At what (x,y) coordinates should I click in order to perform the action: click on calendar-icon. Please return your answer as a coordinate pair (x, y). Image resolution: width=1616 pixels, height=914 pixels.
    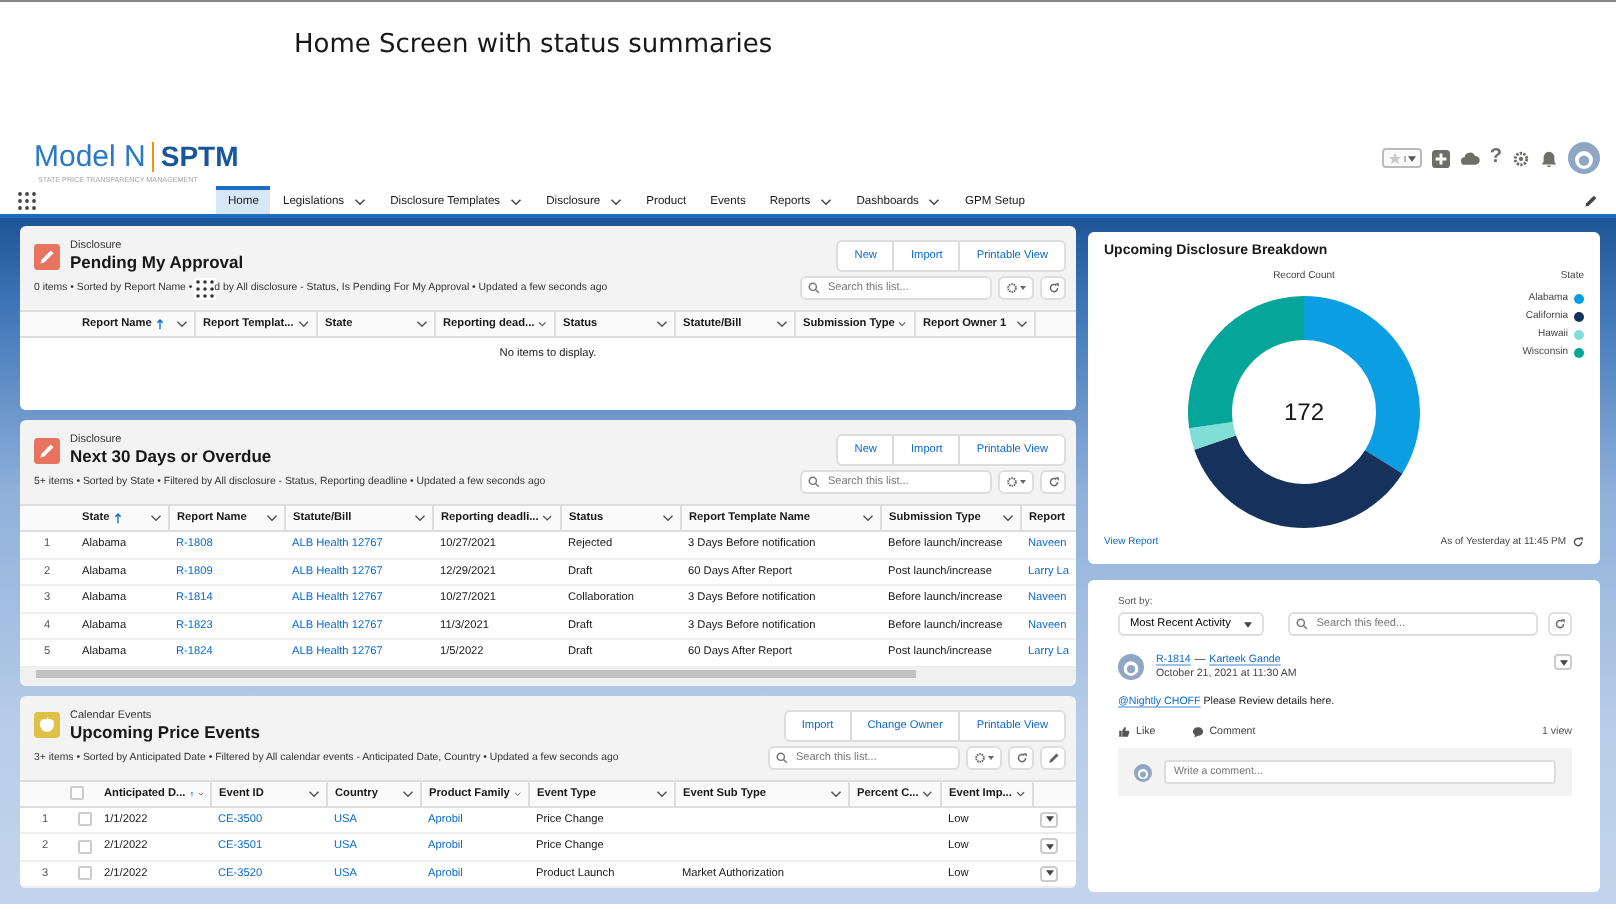
    Looking at the image, I should click on (47, 725).